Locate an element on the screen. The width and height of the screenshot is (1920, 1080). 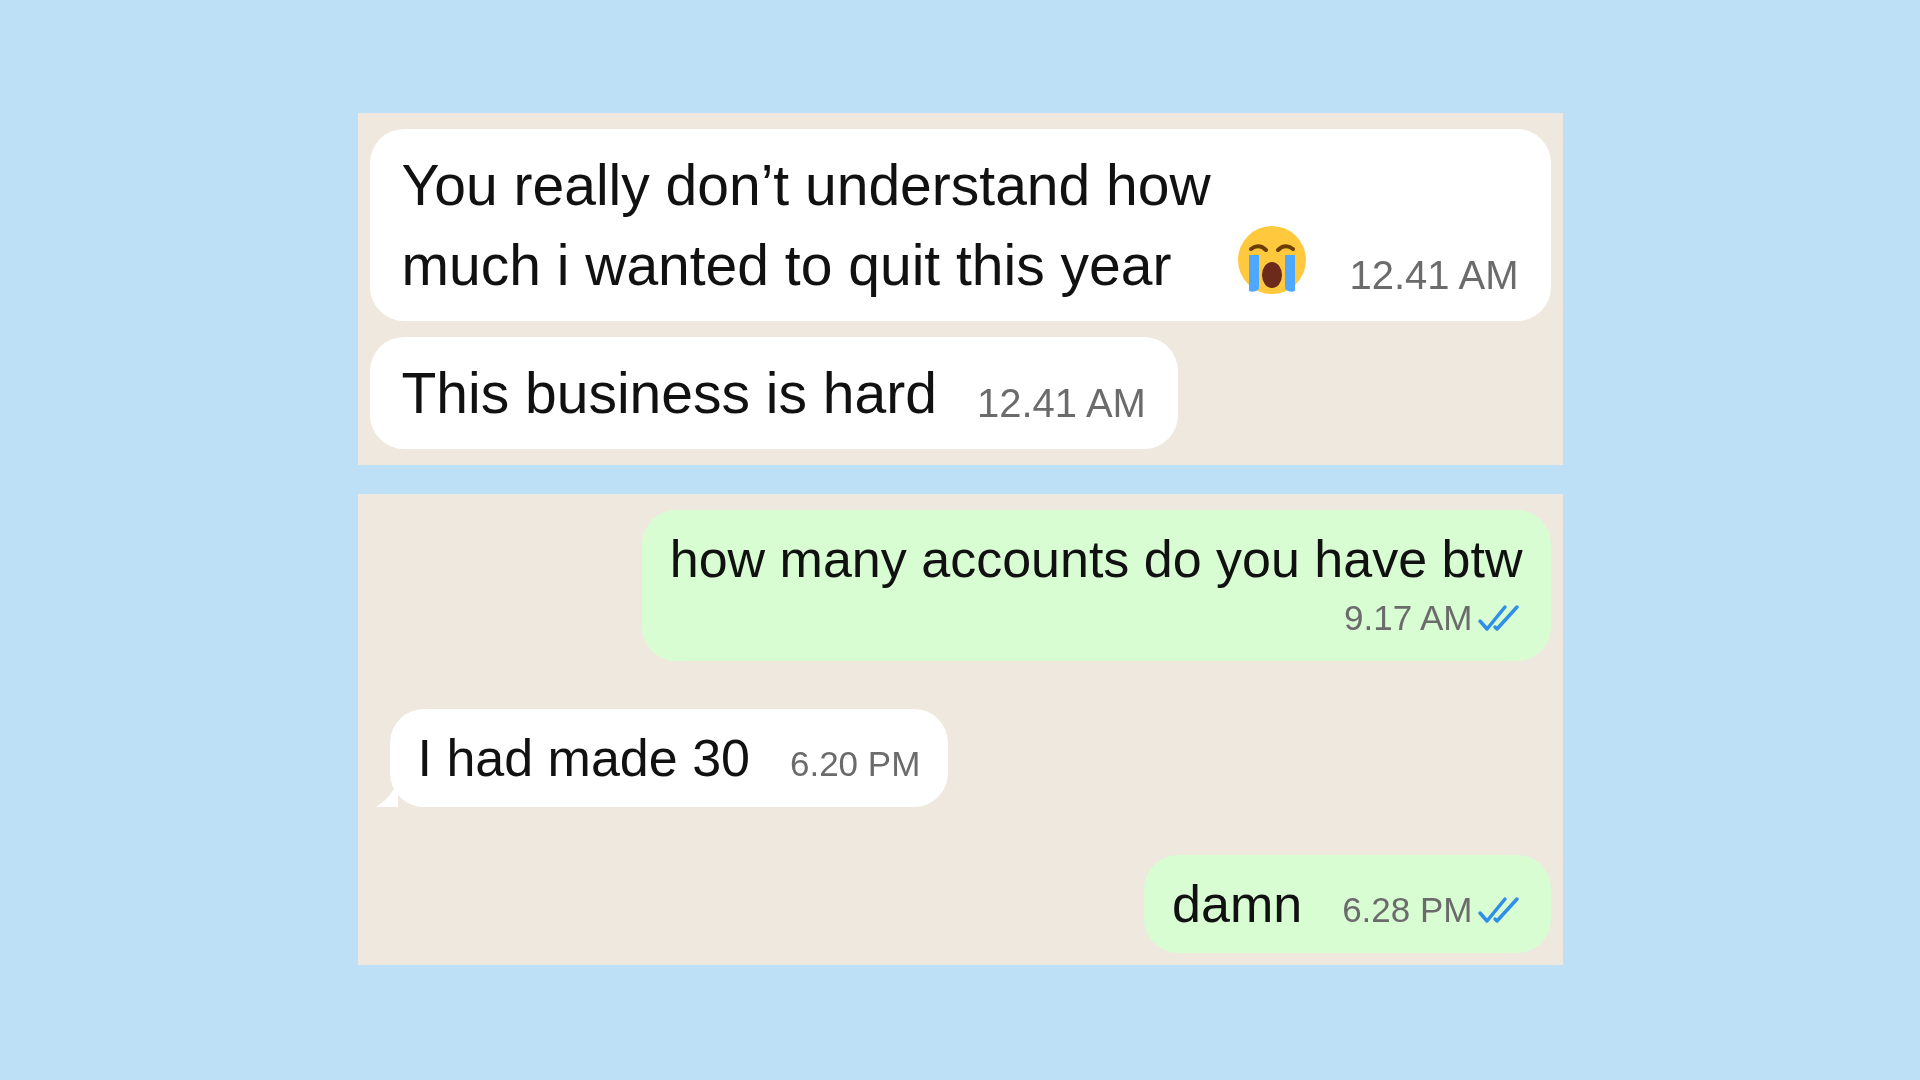
message-time: 9.17 AM is located at coordinates (1408, 618).